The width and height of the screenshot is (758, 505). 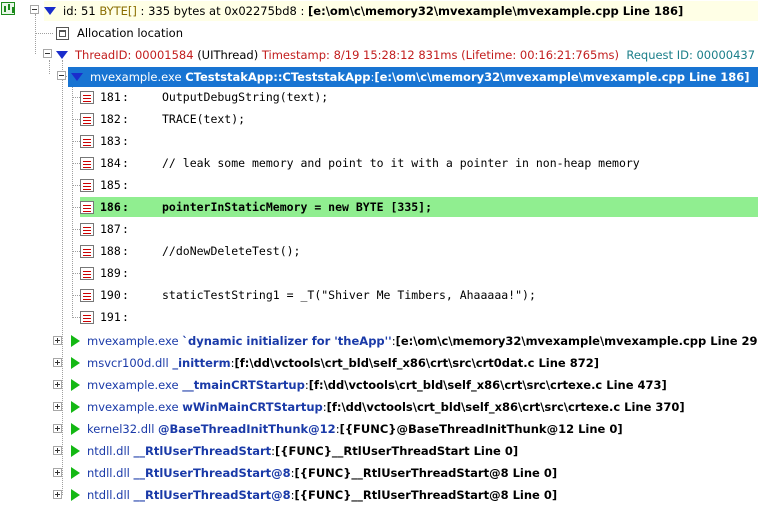 I want to click on source-line-row: 183:, so click(x=121, y=141).